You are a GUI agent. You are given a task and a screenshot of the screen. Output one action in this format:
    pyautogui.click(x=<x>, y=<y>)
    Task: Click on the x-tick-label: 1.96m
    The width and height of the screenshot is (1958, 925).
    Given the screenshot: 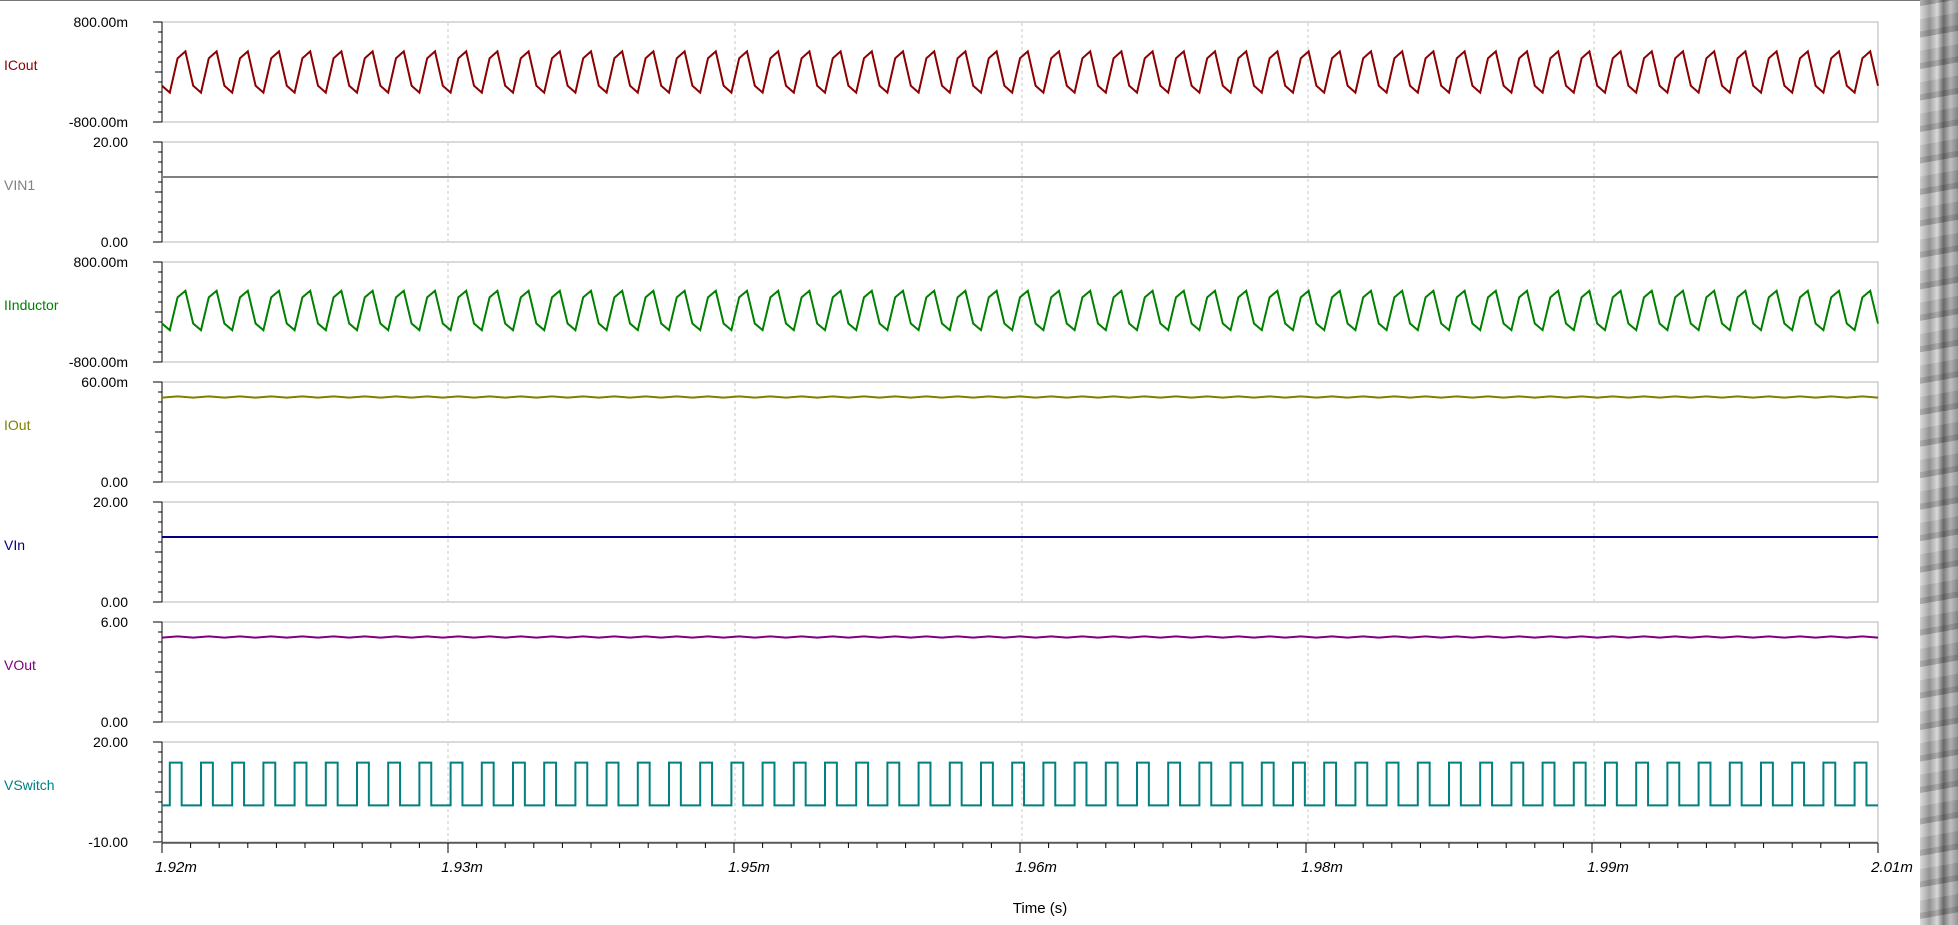 What is the action you would take?
    pyautogui.click(x=1036, y=867)
    